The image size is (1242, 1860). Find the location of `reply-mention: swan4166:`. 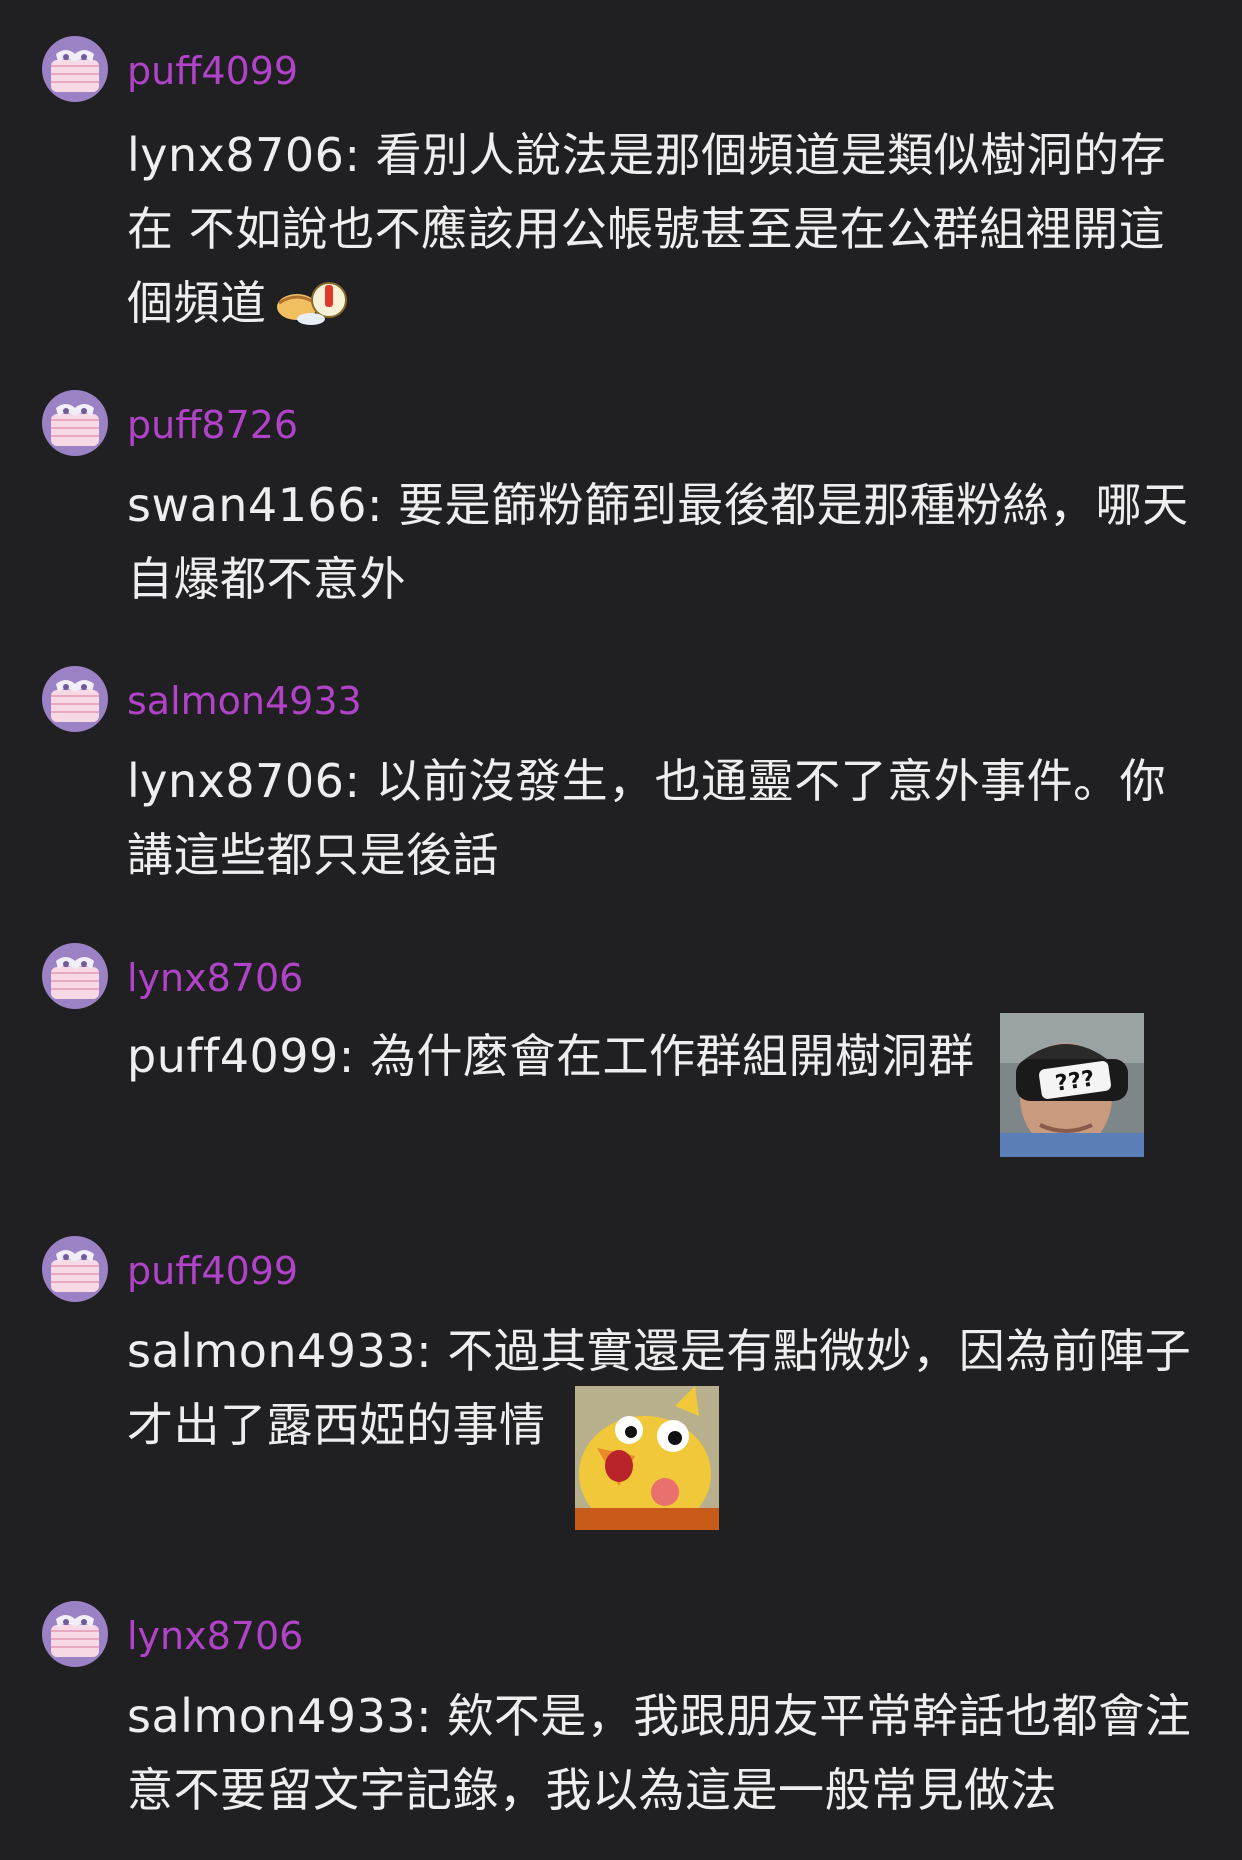

reply-mention: swan4166: is located at coordinates (255, 505).